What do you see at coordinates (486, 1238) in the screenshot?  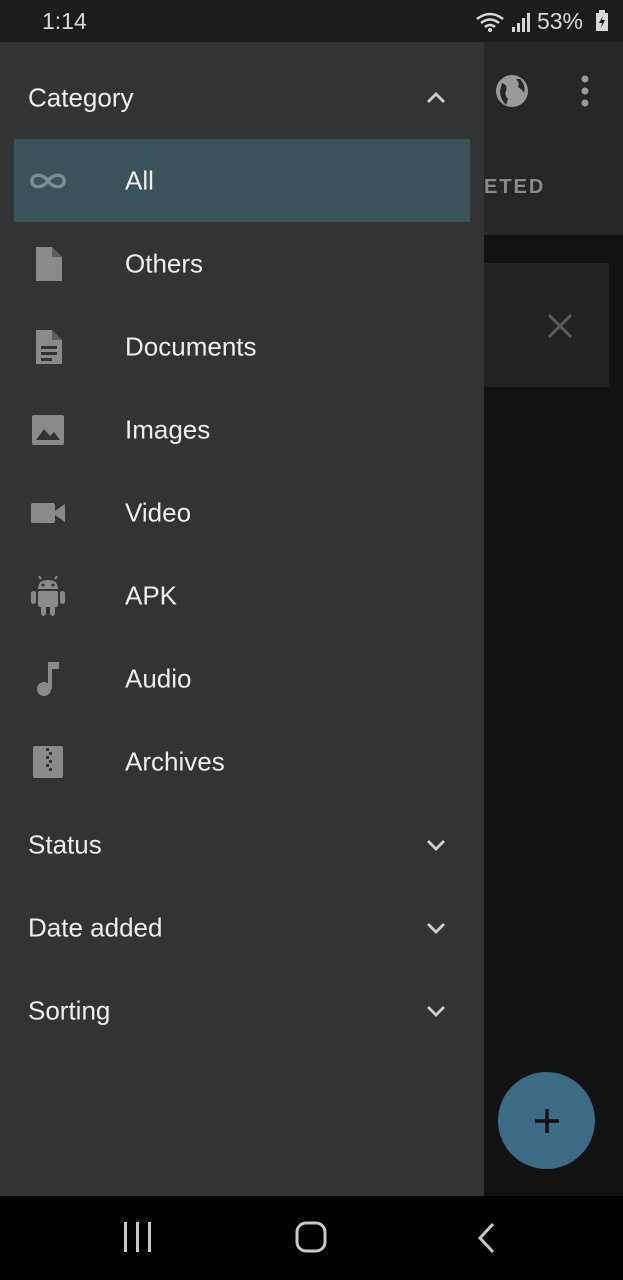 I see `back-icon` at bounding box center [486, 1238].